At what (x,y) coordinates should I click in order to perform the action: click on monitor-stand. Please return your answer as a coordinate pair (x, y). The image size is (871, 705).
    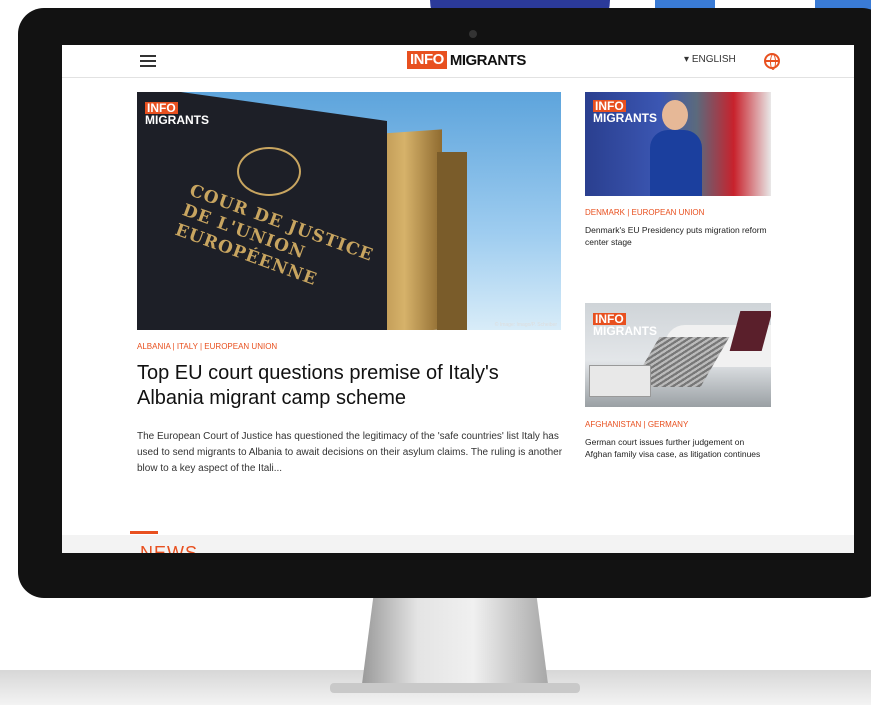
    Looking at the image, I should click on (455, 641).